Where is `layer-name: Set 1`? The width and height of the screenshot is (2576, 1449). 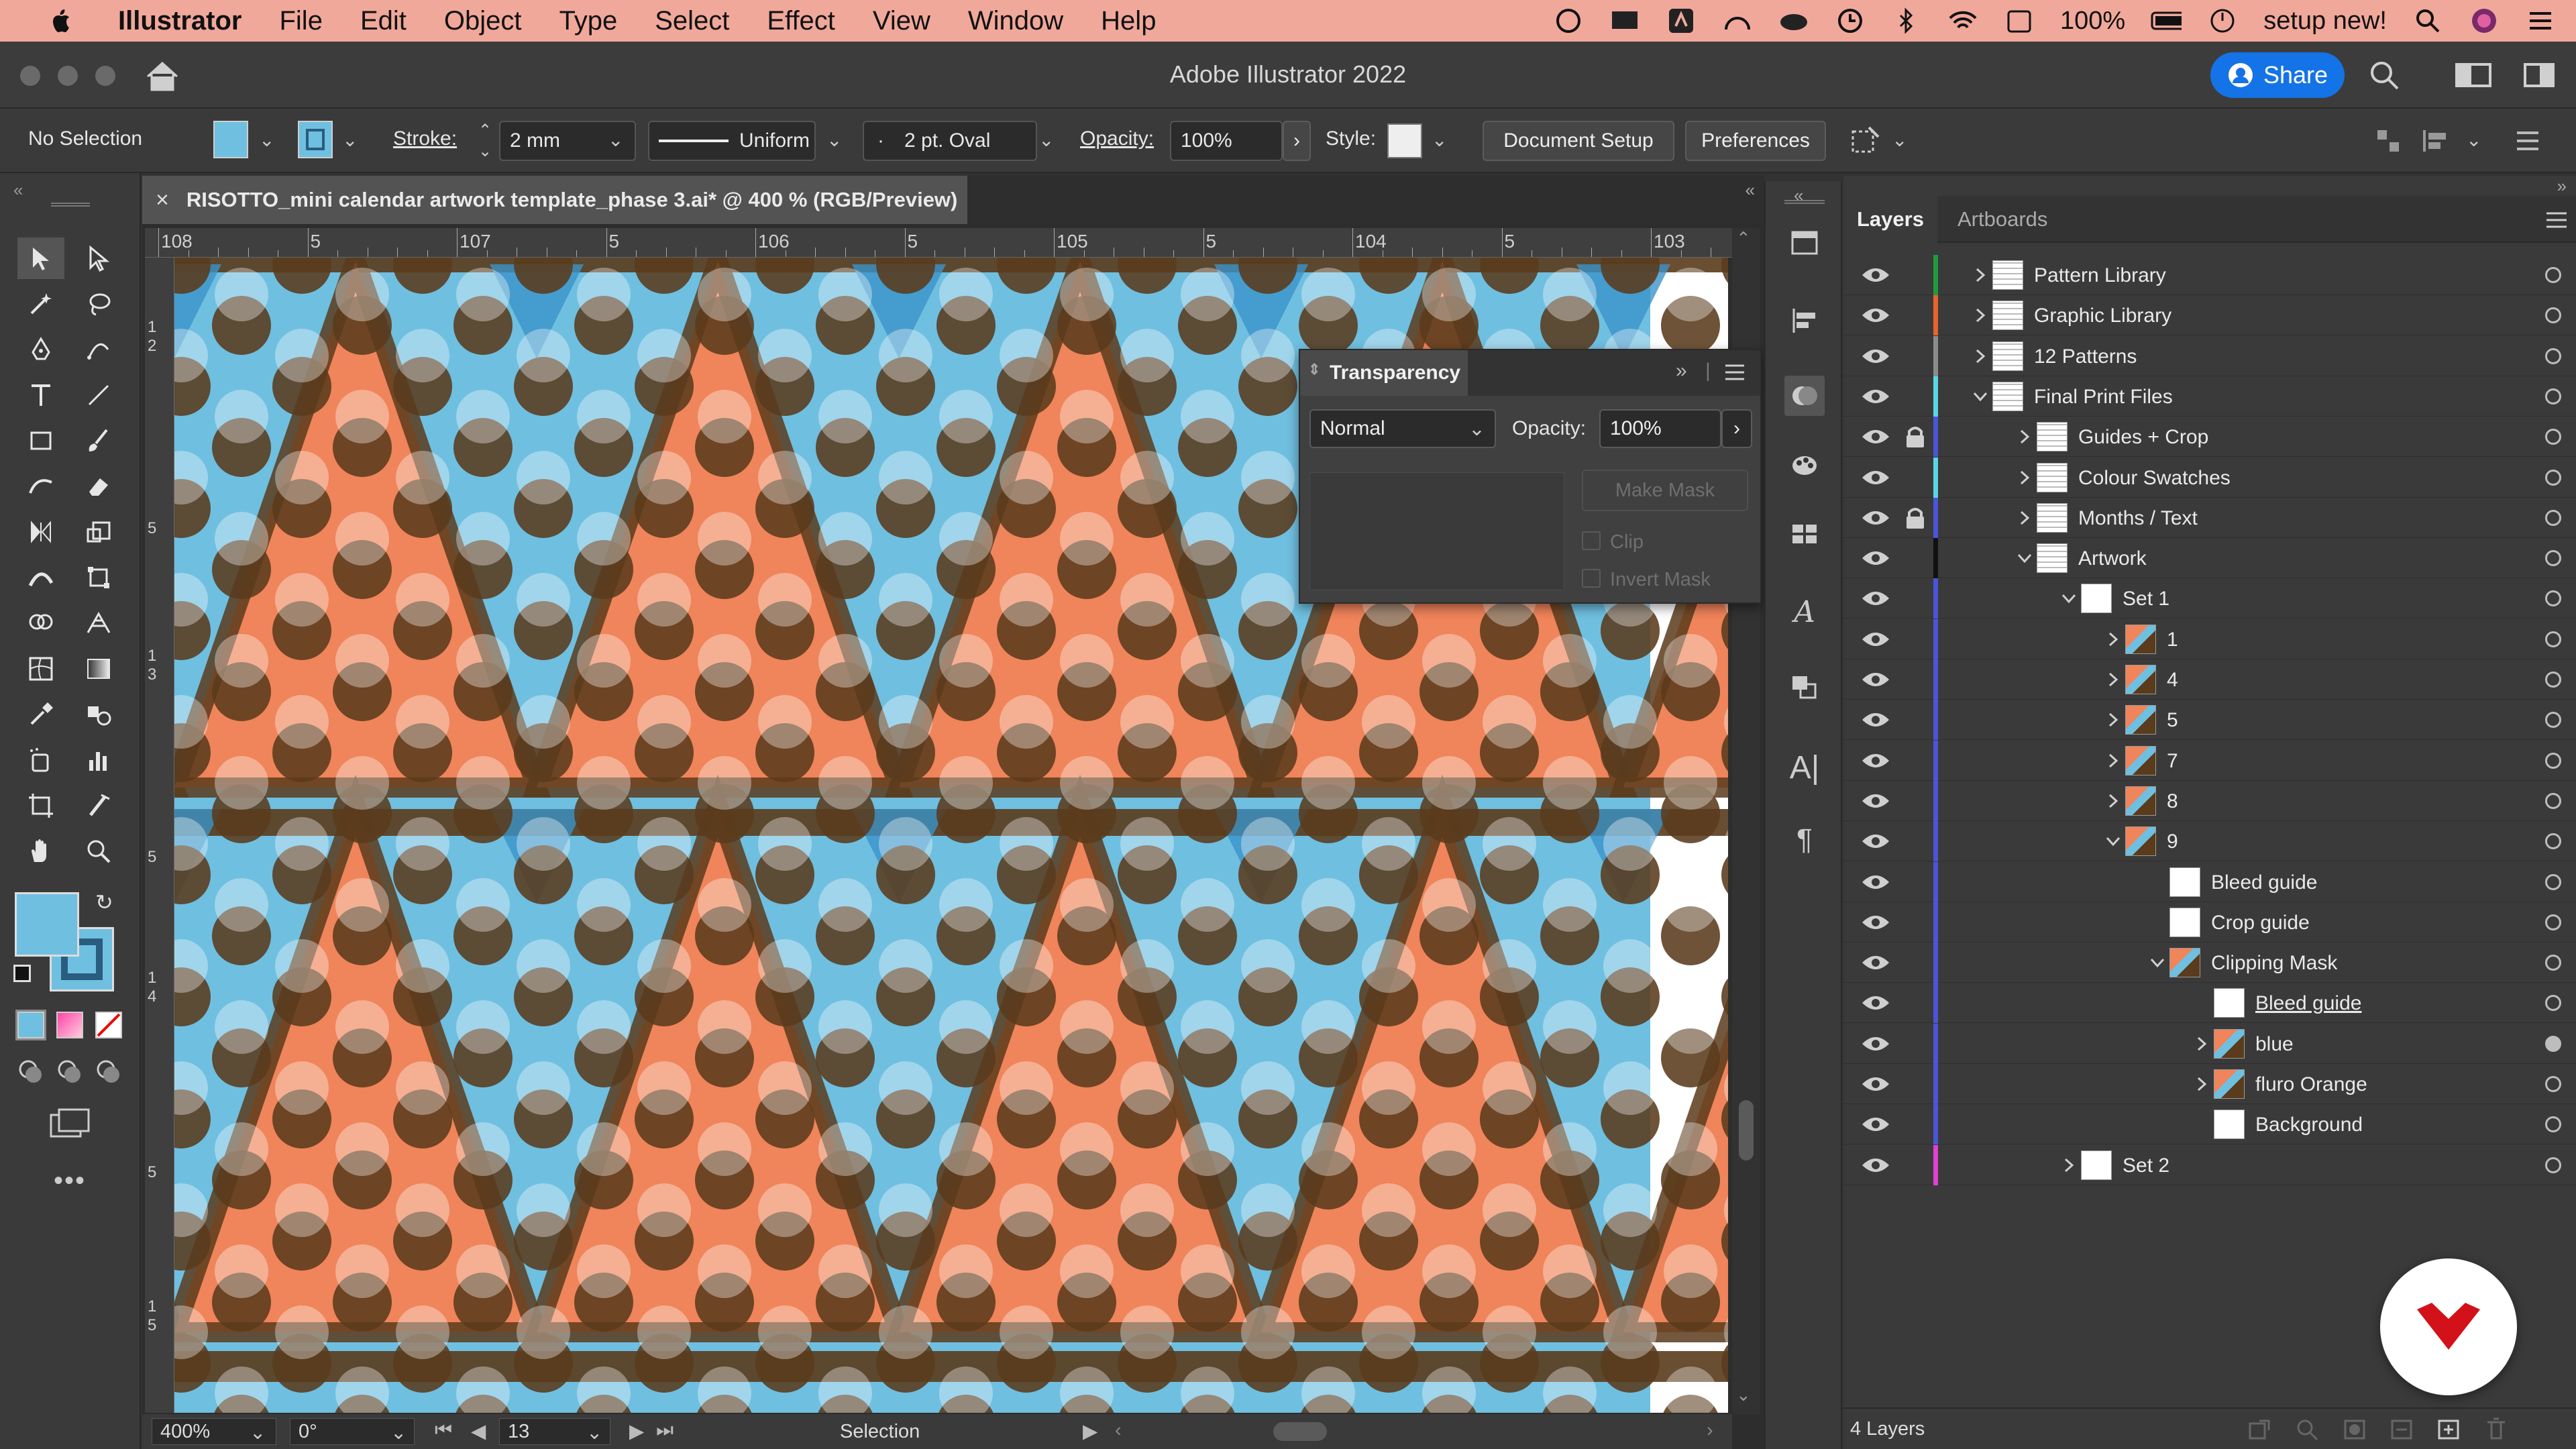
layer-name: Set 1 is located at coordinates (2146, 599).